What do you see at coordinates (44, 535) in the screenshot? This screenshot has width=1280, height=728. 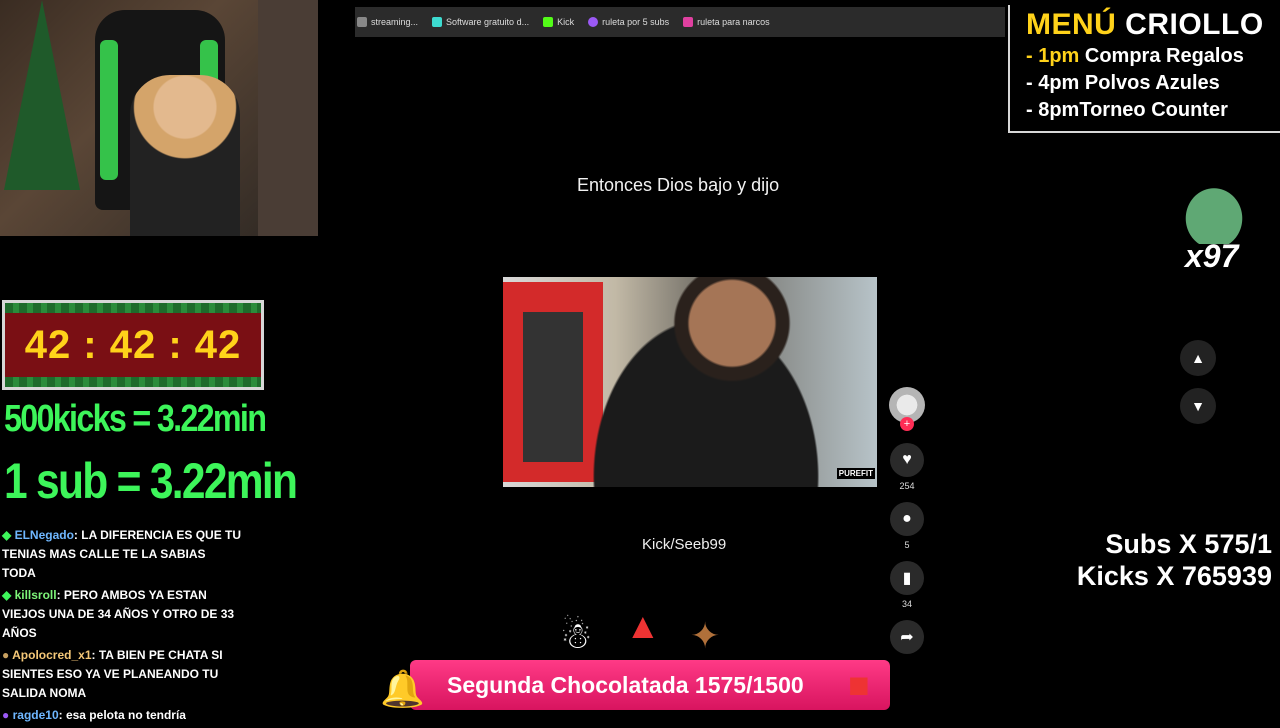 I see `chat-username: ELNegado` at bounding box center [44, 535].